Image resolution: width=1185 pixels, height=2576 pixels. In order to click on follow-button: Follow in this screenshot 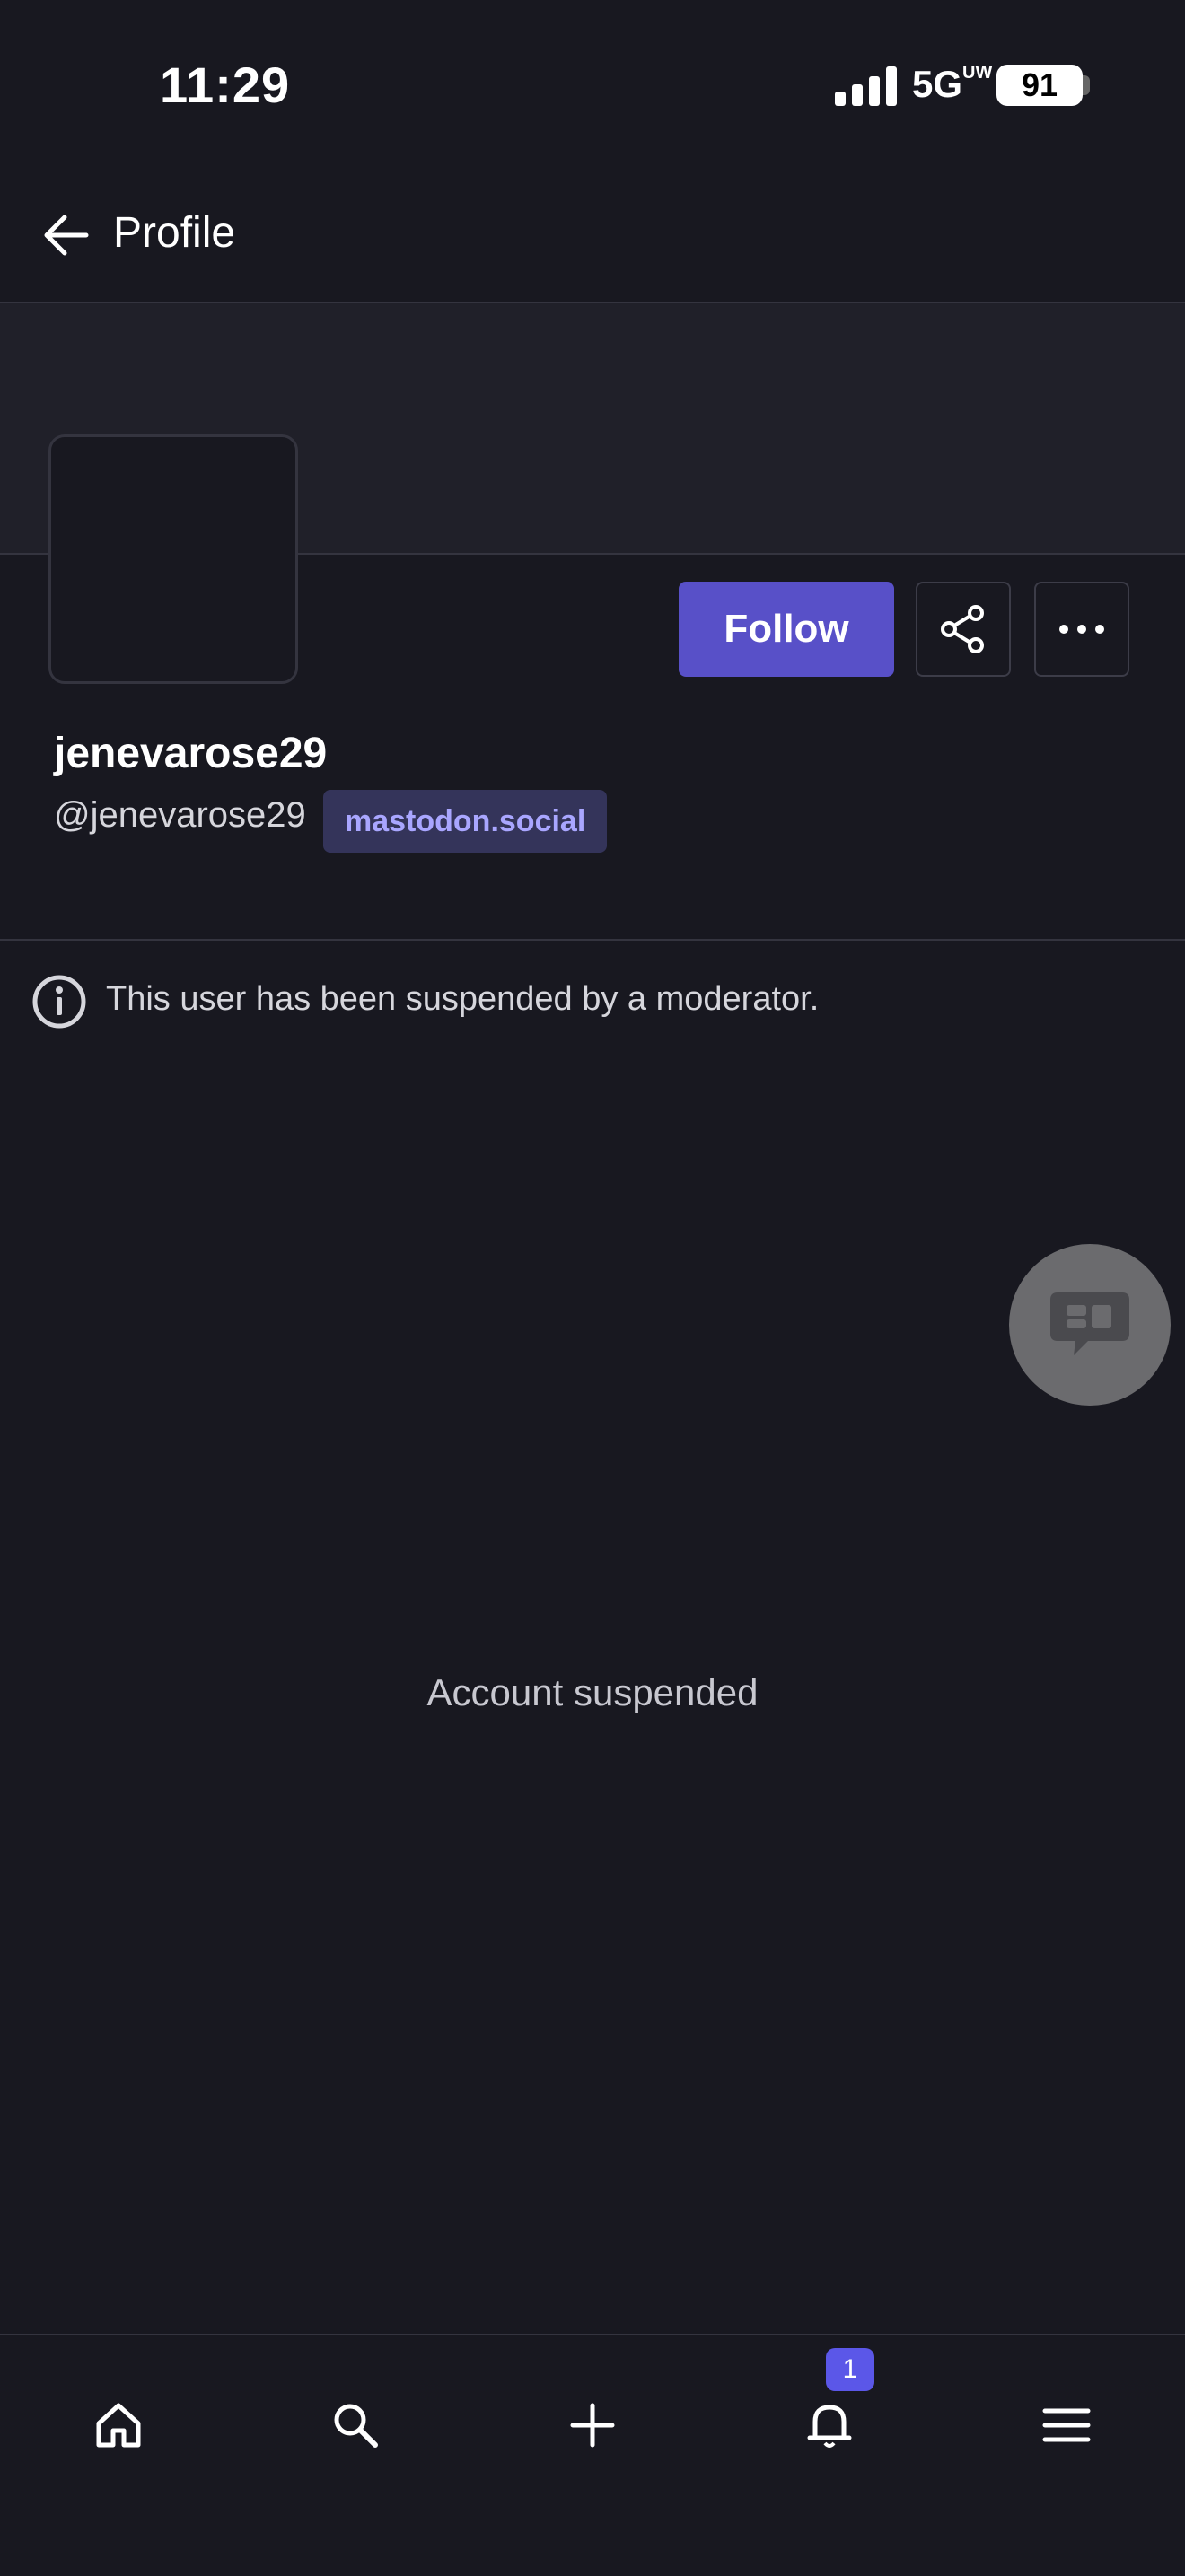, I will do `click(786, 629)`.